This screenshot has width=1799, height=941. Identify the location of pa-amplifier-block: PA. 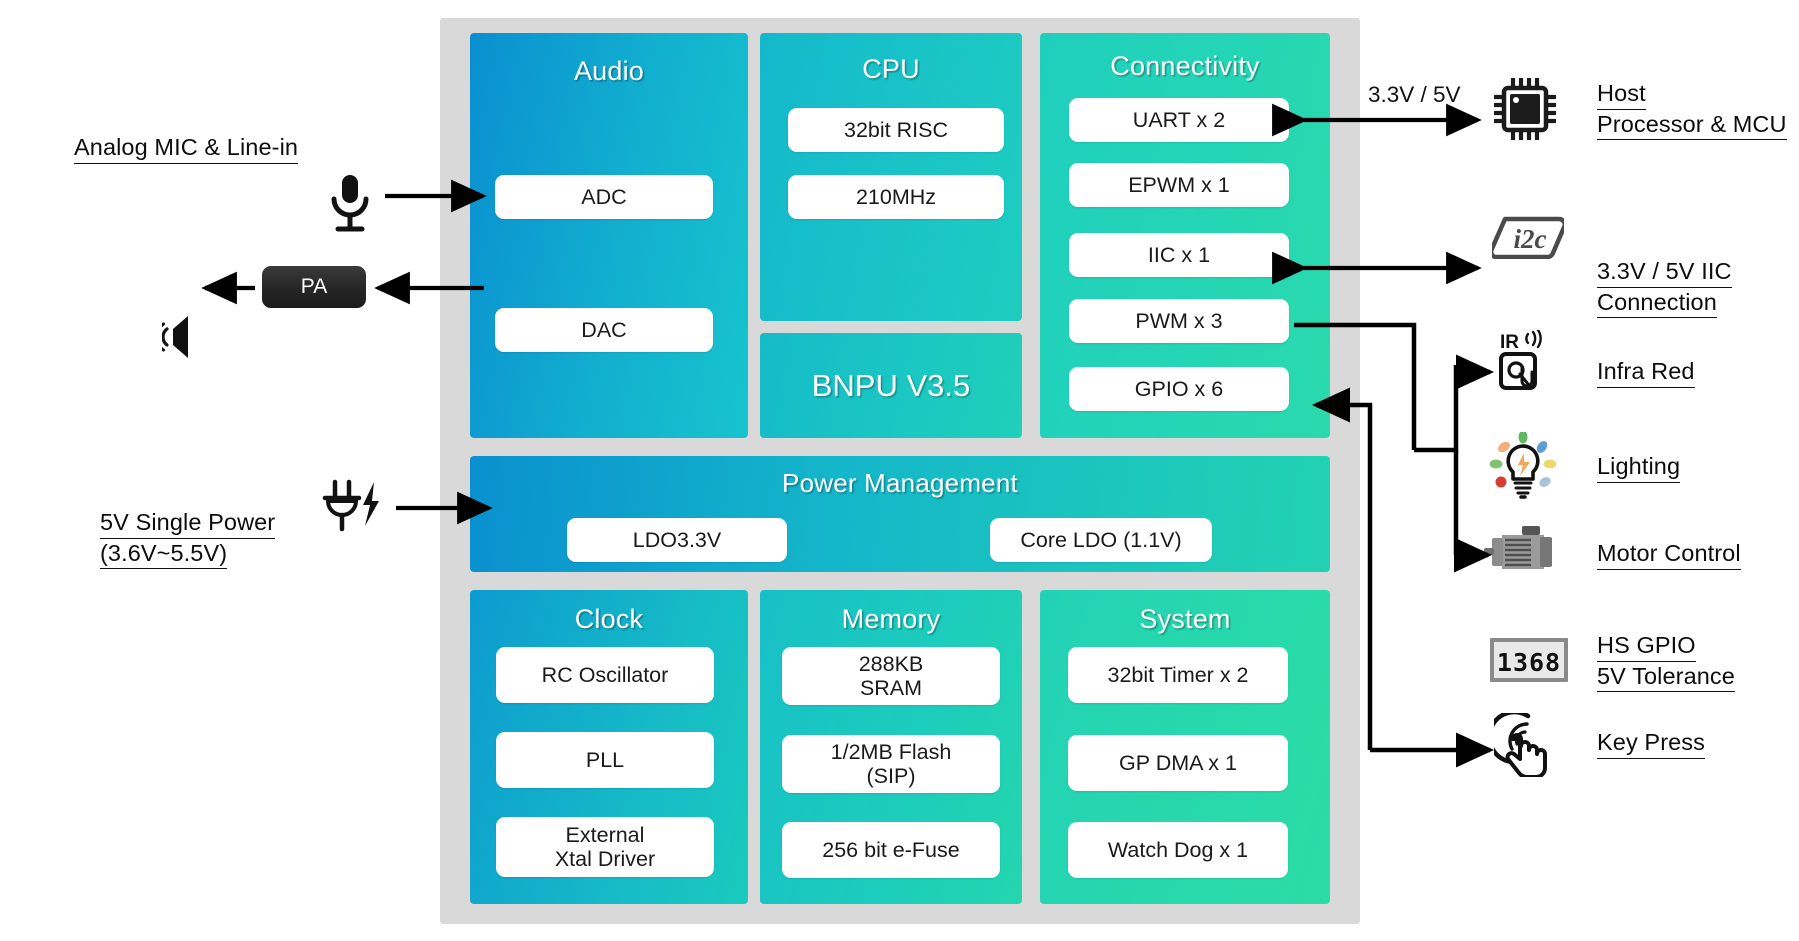
(314, 287).